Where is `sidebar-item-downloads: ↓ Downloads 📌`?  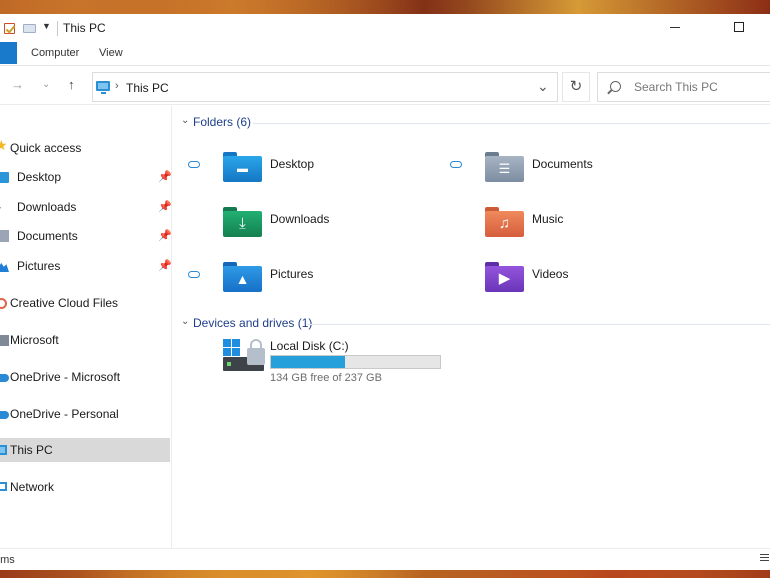 sidebar-item-downloads: ↓ Downloads 📌 is located at coordinates (86, 207).